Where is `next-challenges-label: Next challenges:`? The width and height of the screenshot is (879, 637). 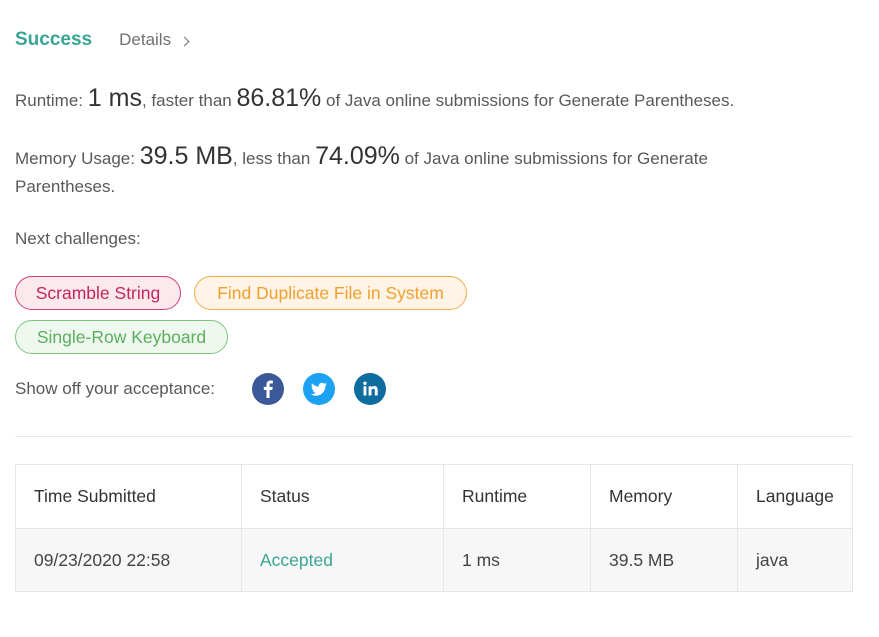 next-challenges-label: Next challenges: is located at coordinates (78, 238).